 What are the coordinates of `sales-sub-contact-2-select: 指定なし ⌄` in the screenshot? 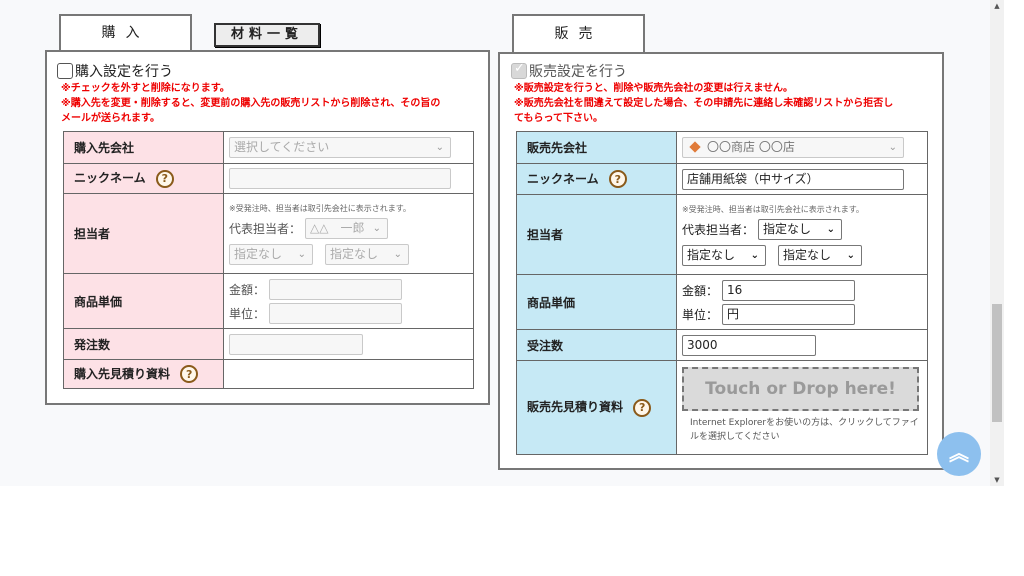 It's located at (820, 255).